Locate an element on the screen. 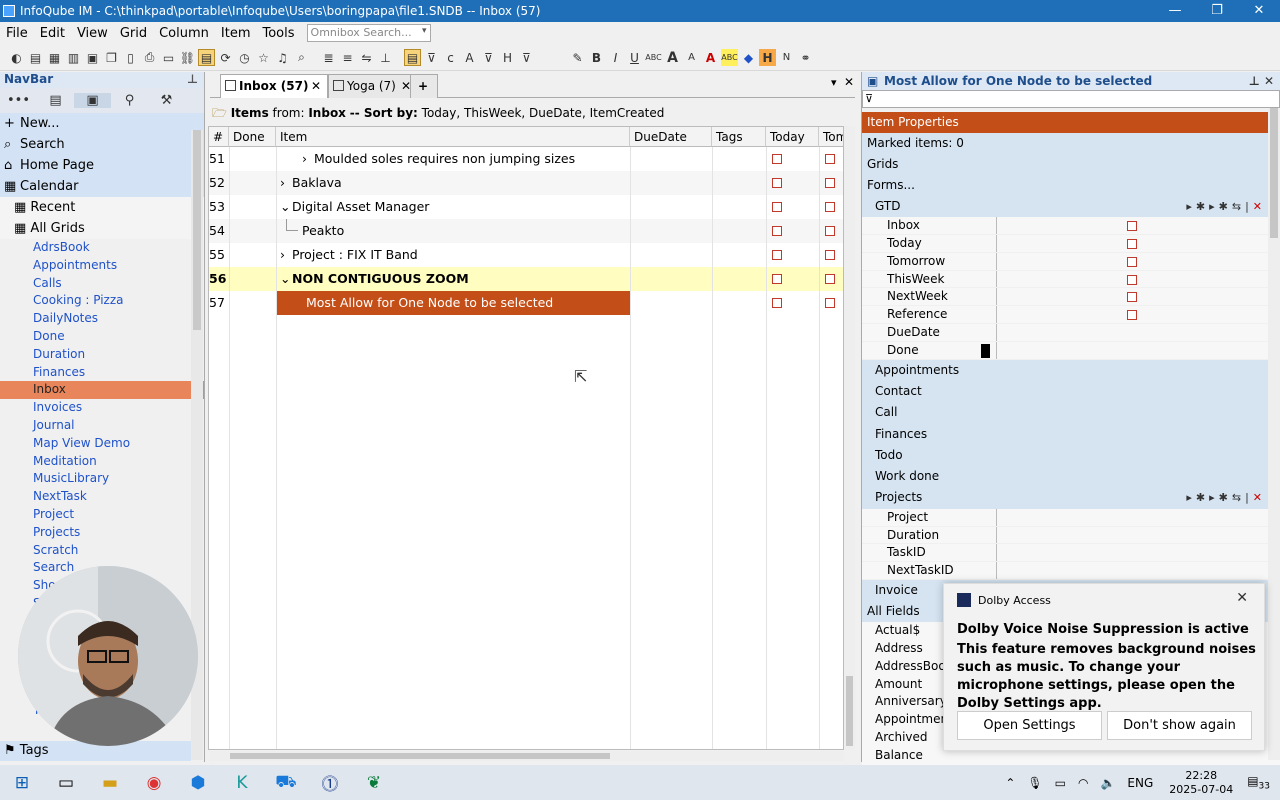 This screenshot has width=1280, height=800. menu-tools: Tools is located at coordinates (279, 33).